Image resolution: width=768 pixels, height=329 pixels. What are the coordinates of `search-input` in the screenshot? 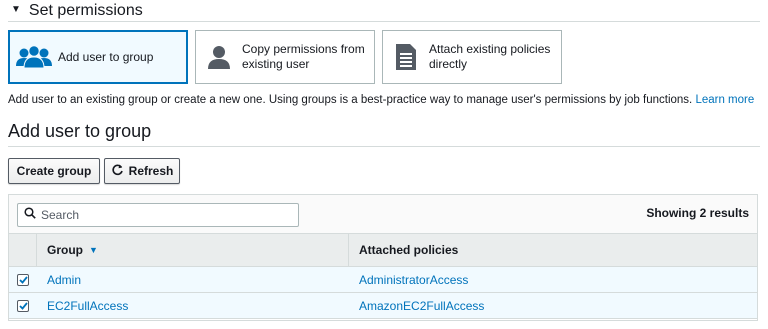 It's located at (161, 215).